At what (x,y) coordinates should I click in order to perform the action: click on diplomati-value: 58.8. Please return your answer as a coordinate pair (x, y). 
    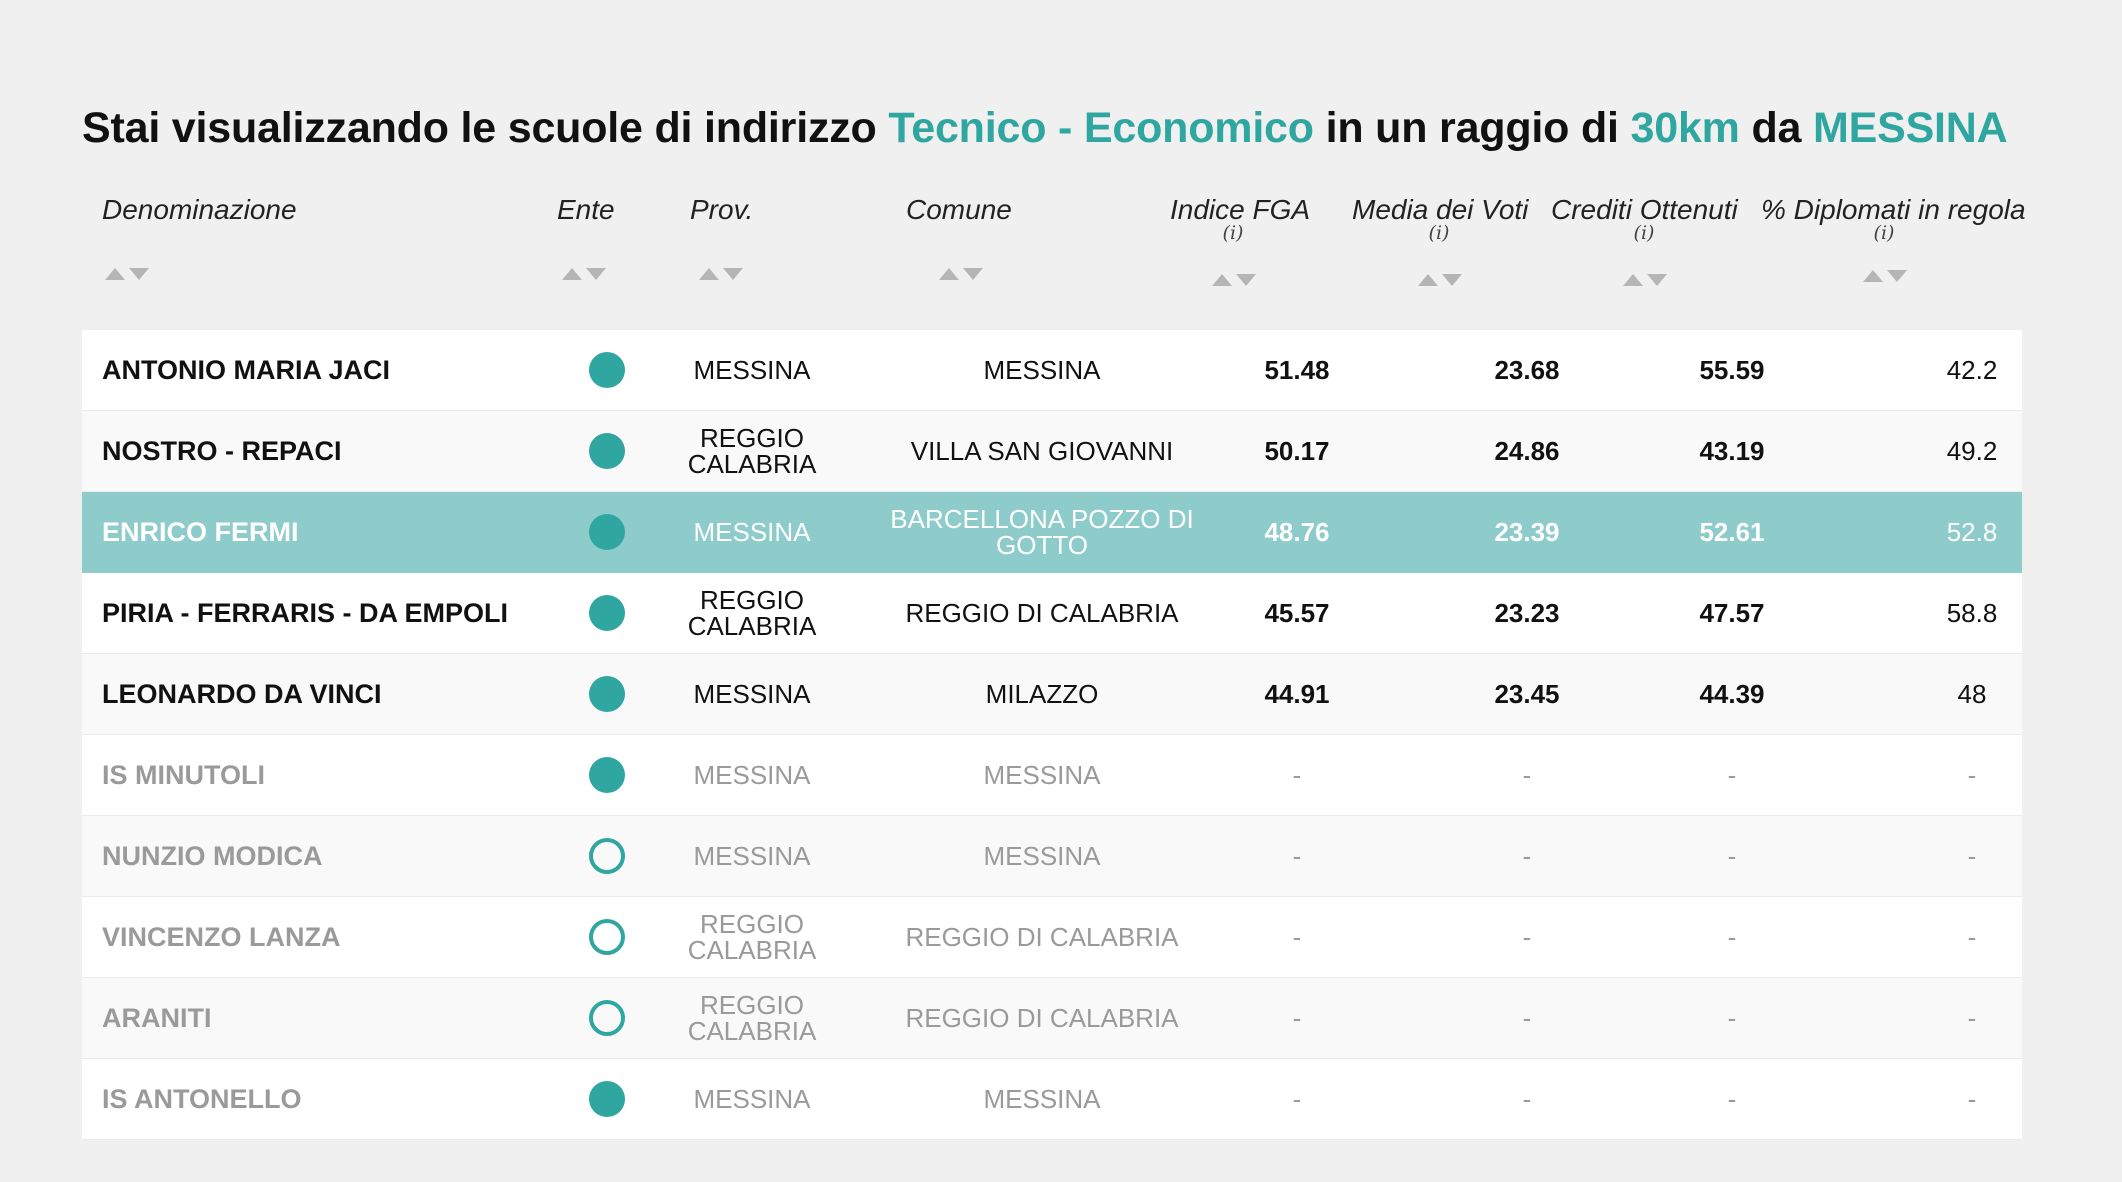
    Looking at the image, I should click on (1972, 613).